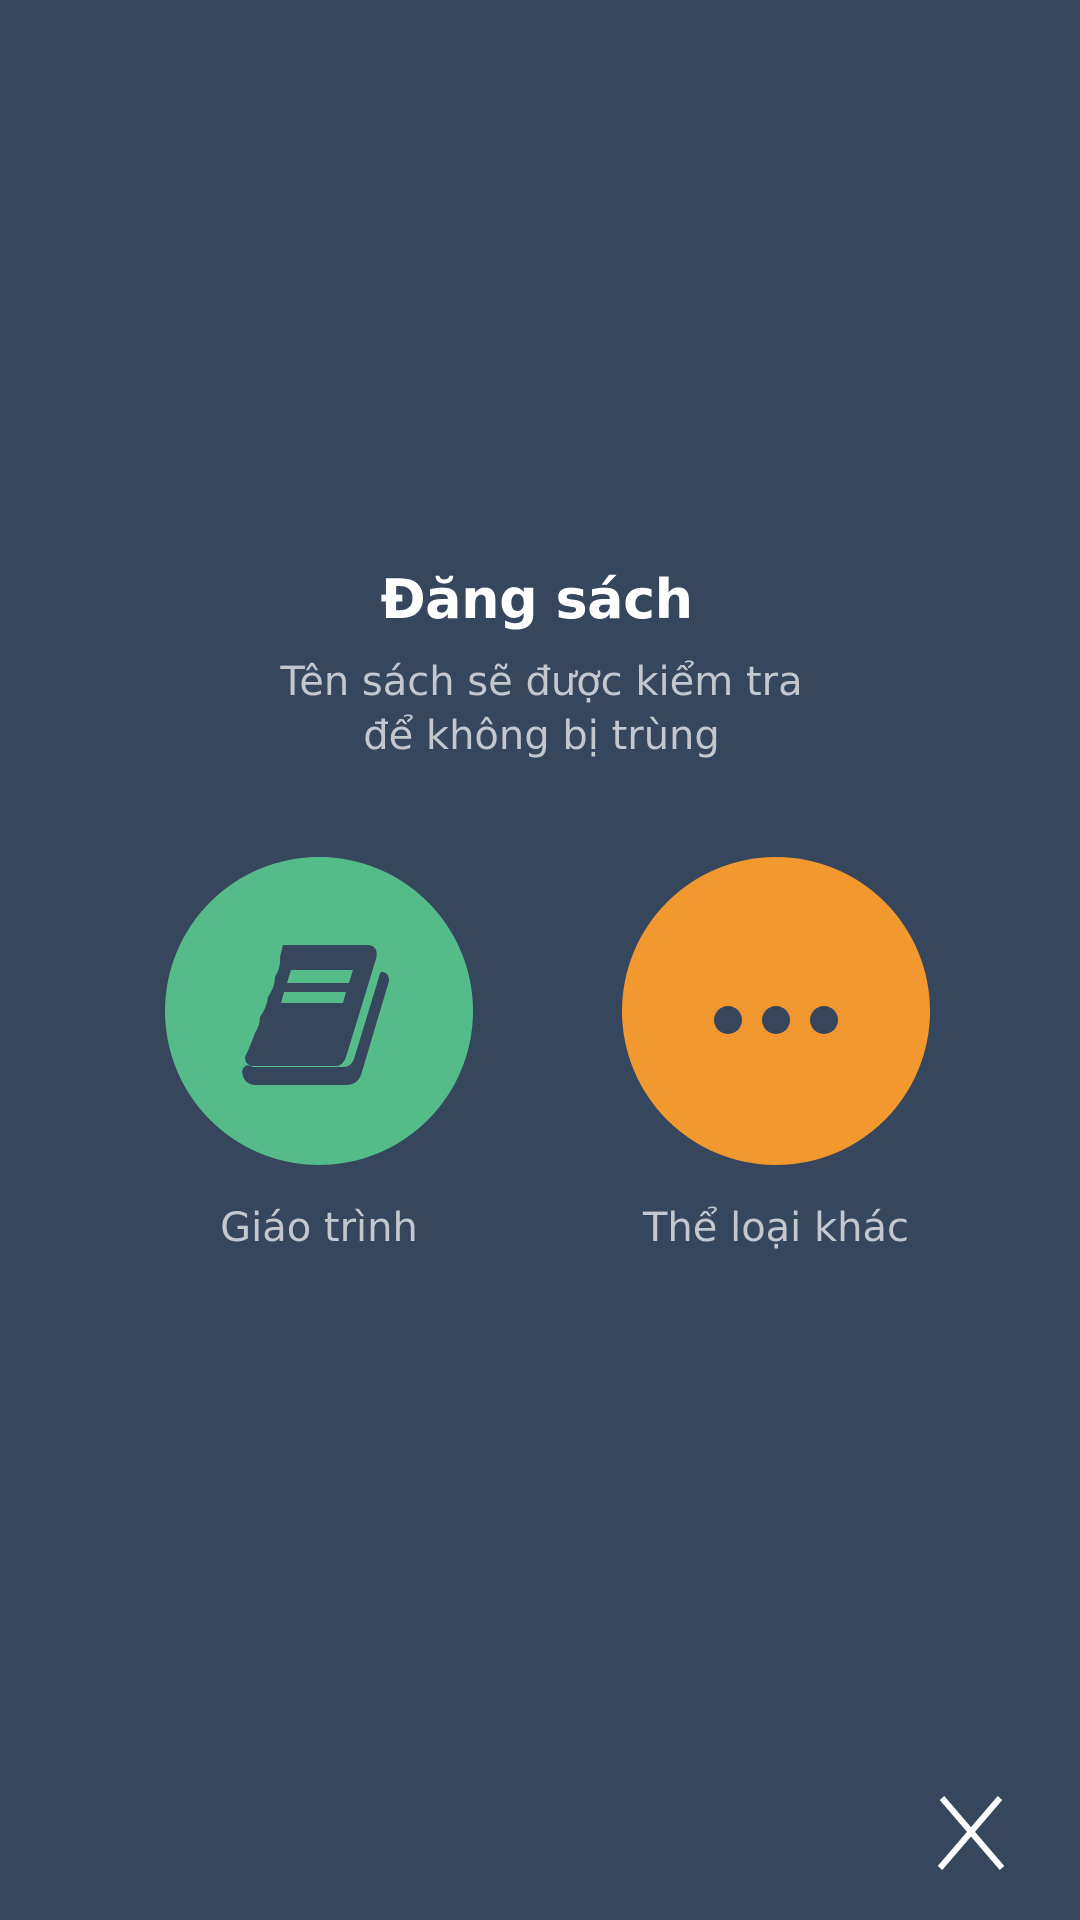 The height and width of the screenshot is (1920, 1080). What do you see at coordinates (541, 682) in the screenshot?
I see `subtitle-line-1: Tên sách sẽ được kiểm tra` at bounding box center [541, 682].